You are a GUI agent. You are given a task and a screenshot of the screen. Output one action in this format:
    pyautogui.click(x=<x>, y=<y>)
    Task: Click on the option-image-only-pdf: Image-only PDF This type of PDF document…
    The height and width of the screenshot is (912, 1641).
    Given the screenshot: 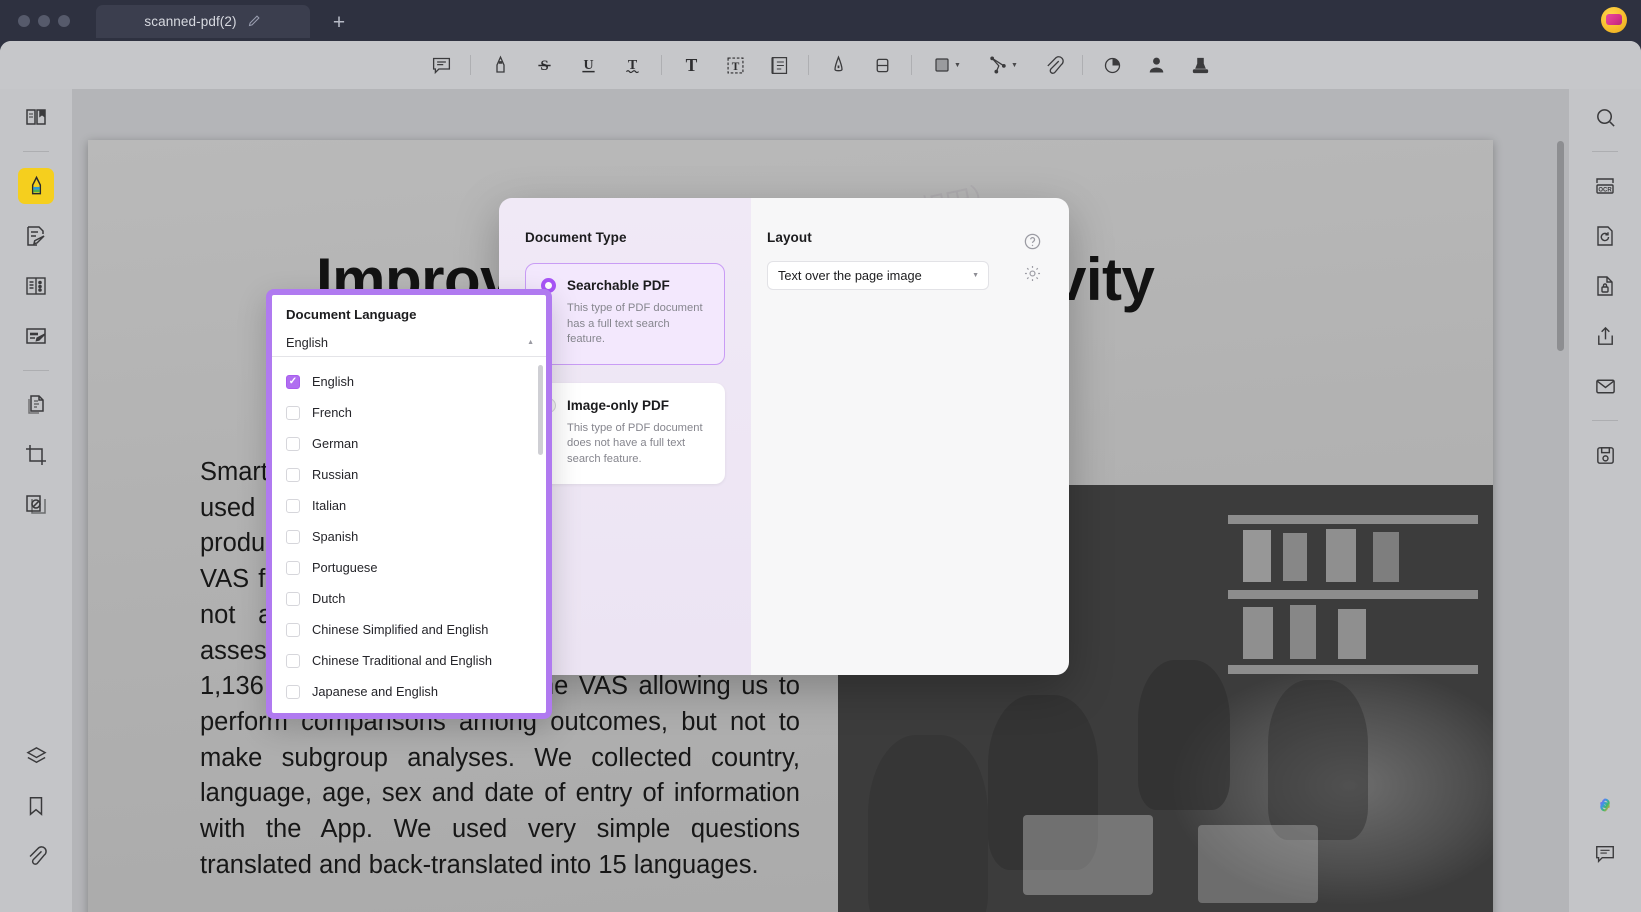 What is the action you would take?
    pyautogui.click(x=625, y=433)
    